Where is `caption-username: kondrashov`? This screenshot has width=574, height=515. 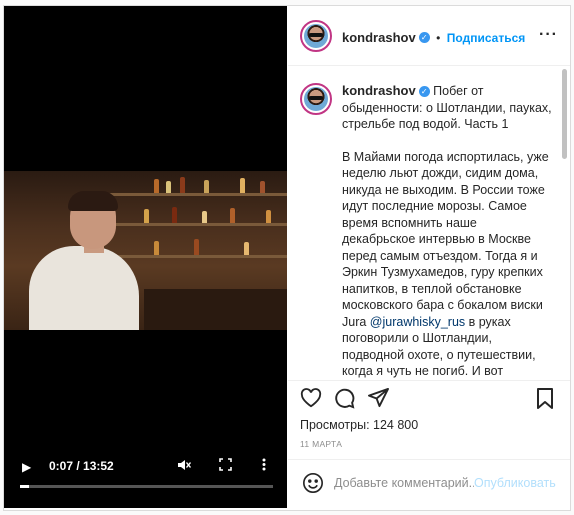
caption-username: kondrashov is located at coordinates (379, 90).